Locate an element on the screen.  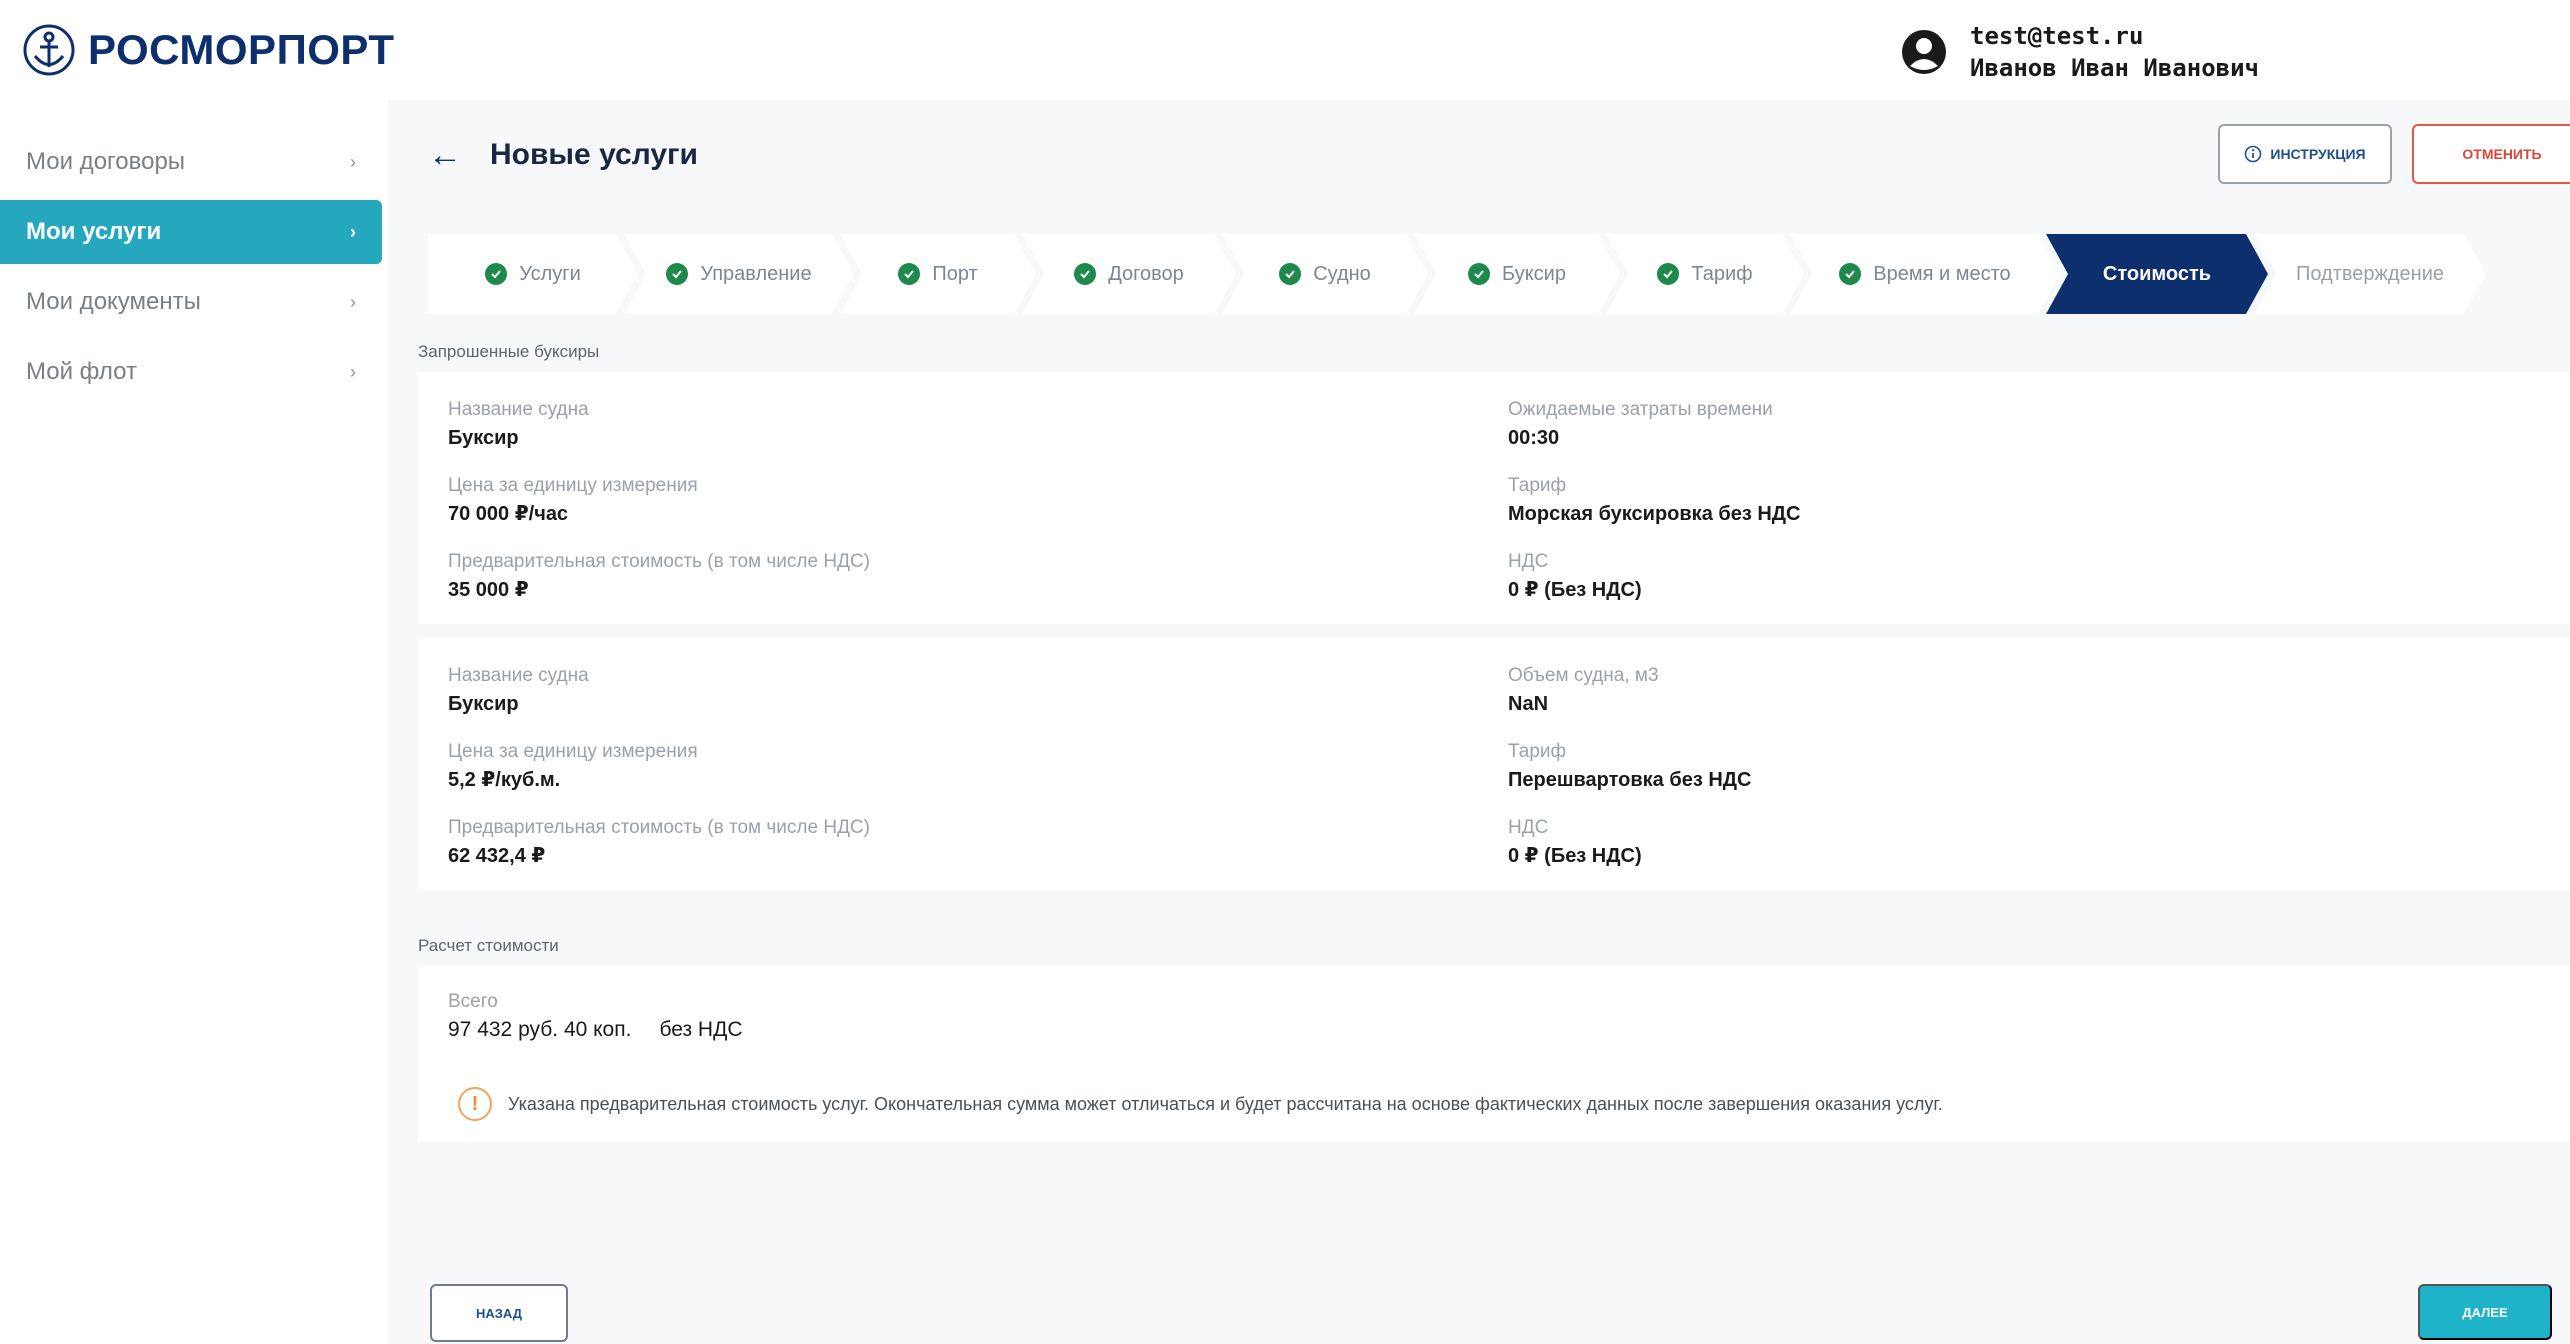
field-value: Перешвартовка без НДС is located at coordinates (1630, 780).